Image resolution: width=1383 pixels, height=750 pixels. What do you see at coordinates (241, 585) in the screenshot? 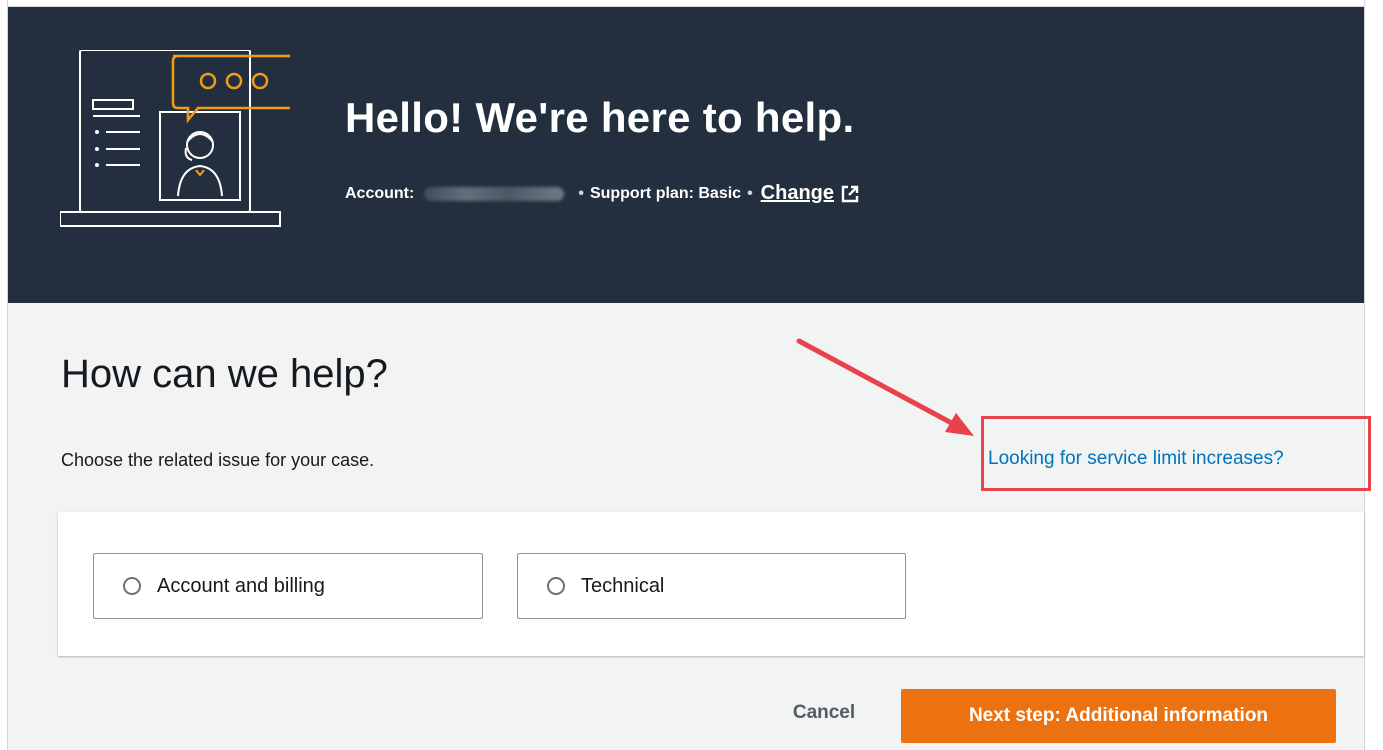
I see `option-label: Account and billing` at bounding box center [241, 585].